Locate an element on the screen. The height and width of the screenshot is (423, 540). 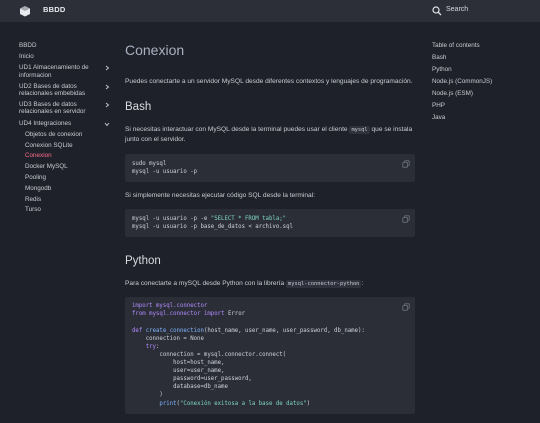
toc-item-python: Python is located at coordinates (482, 69).